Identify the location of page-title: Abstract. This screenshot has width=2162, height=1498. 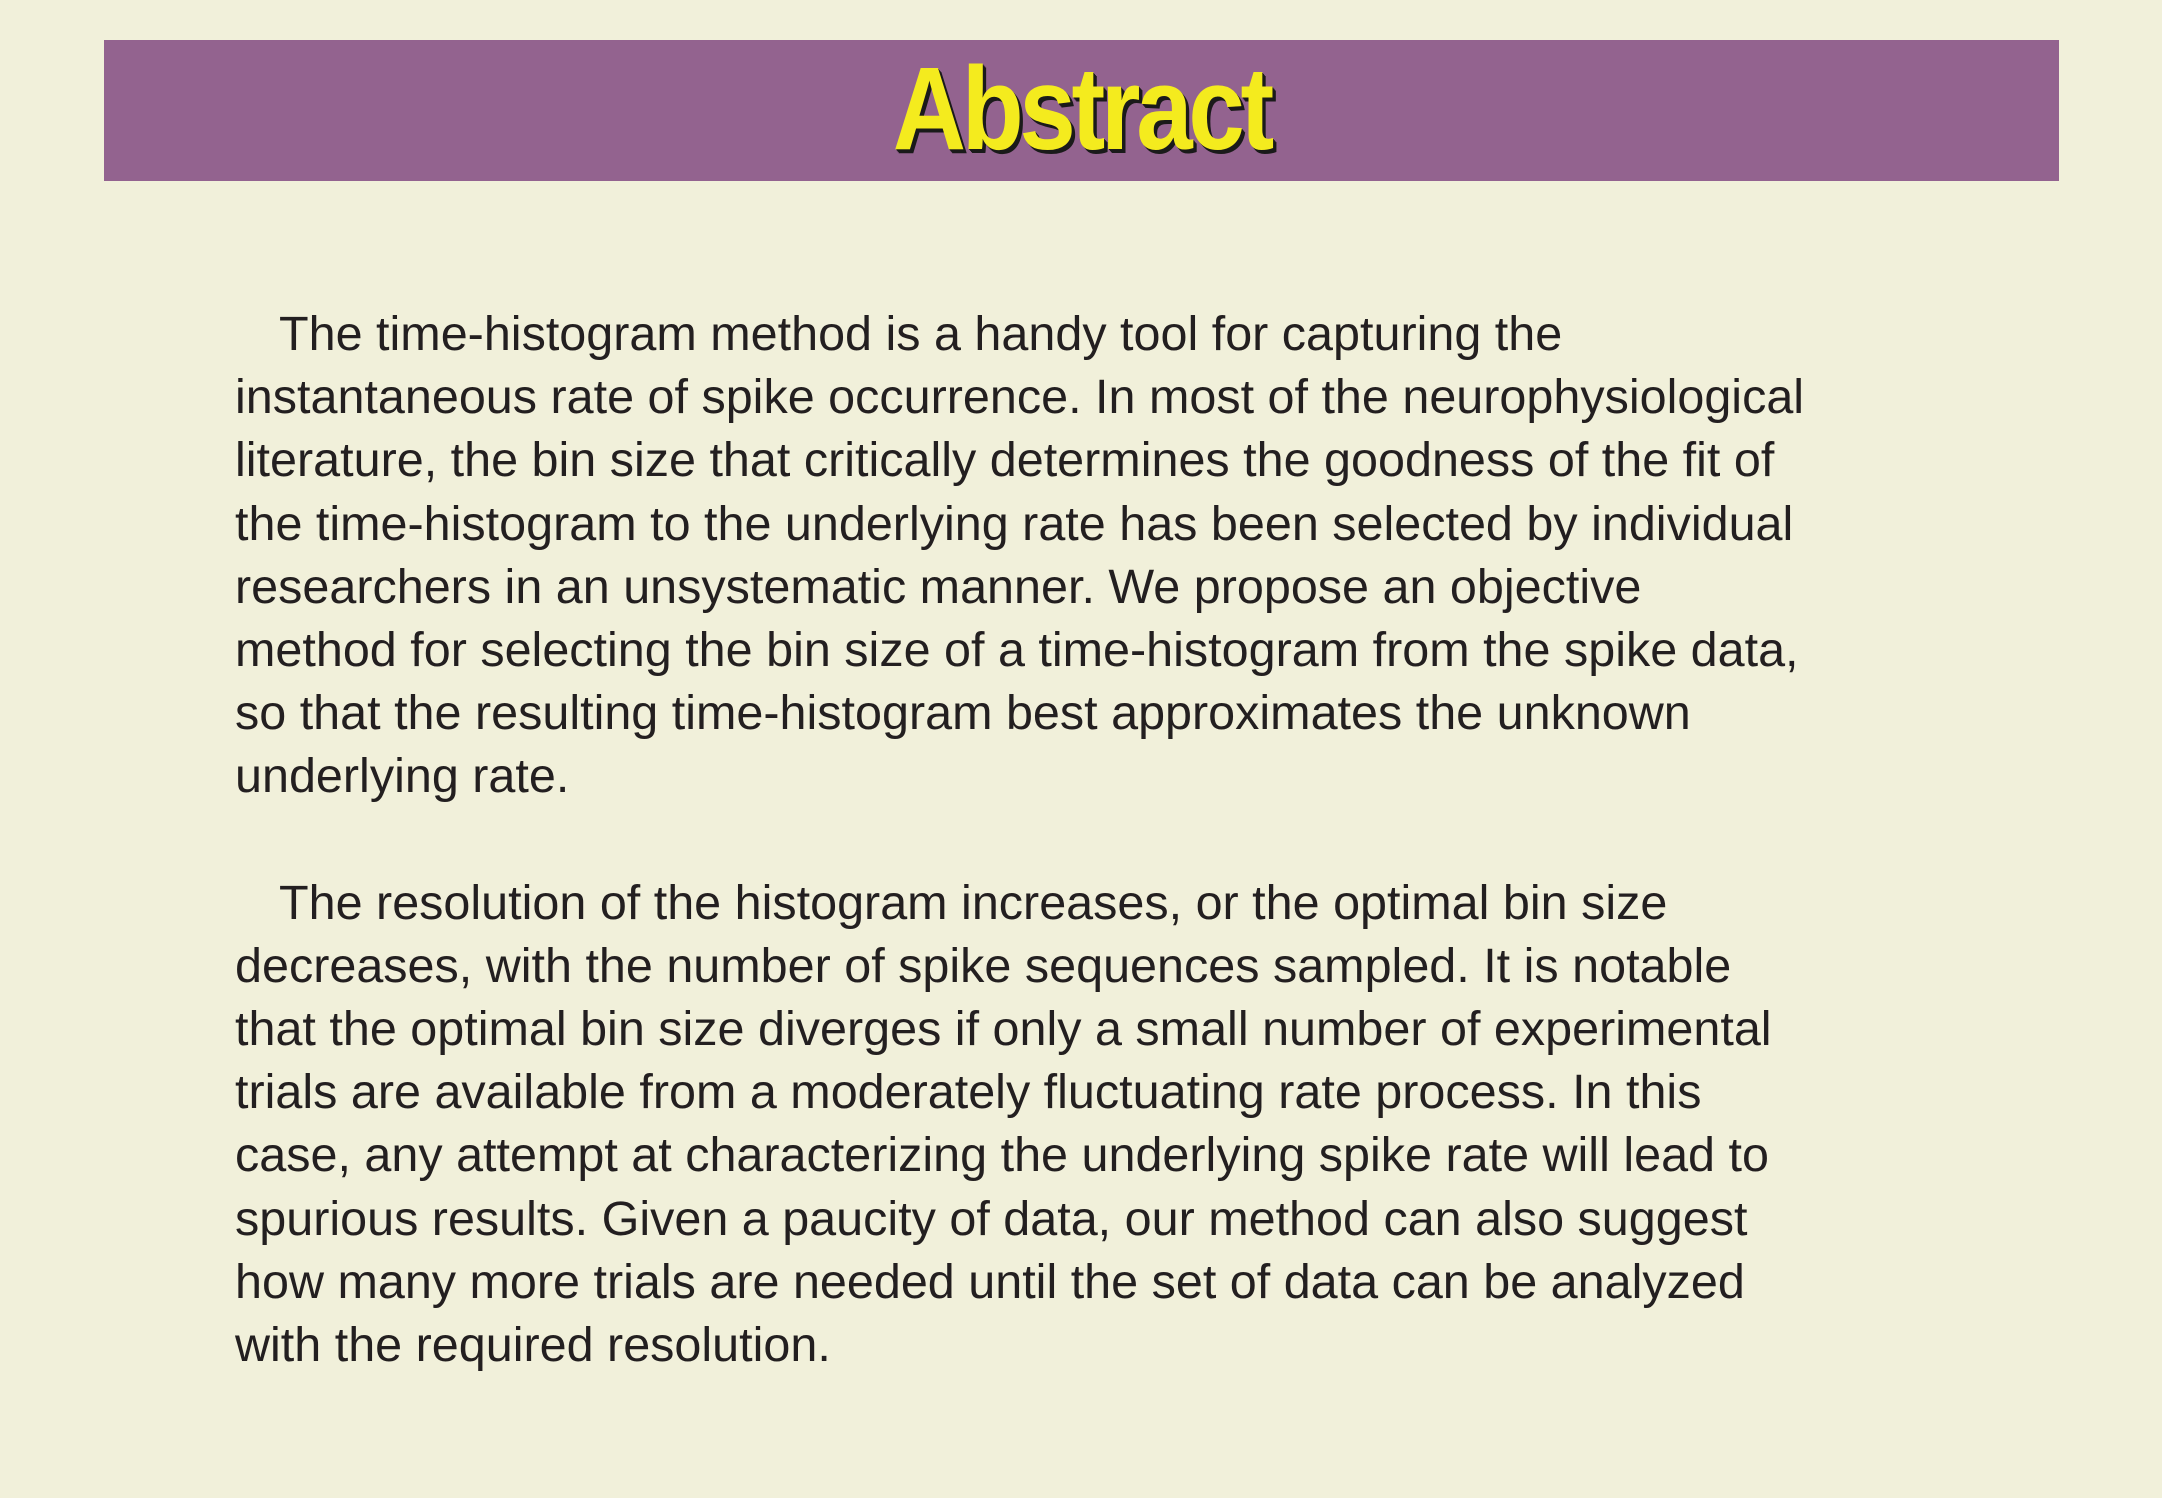
(1083, 108).